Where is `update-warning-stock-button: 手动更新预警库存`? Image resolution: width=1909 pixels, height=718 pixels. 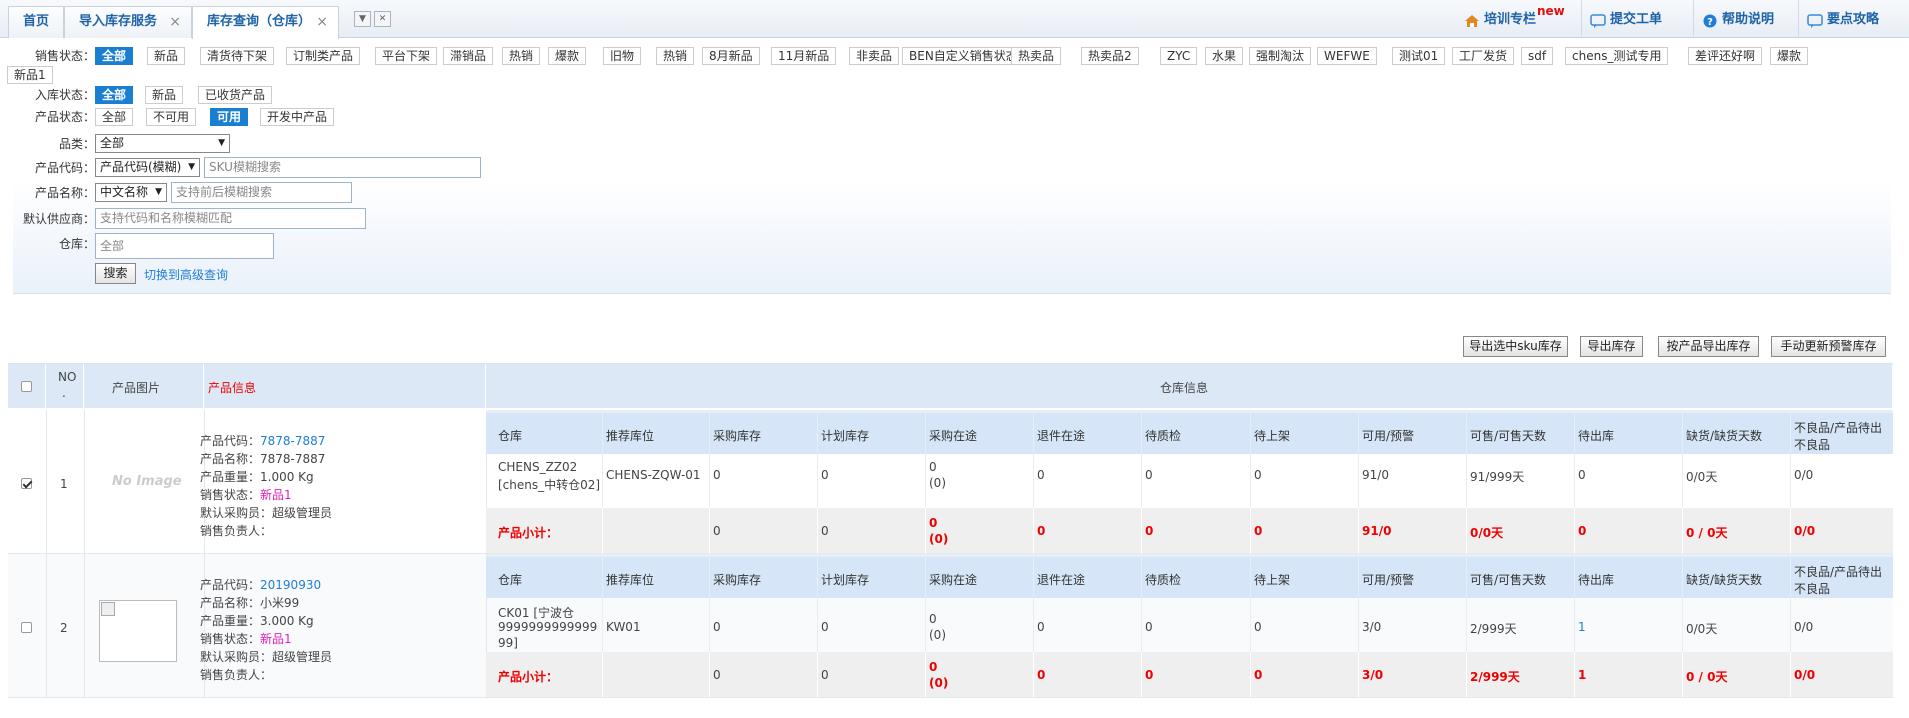 update-warning-stock-button: 手动更新预警库存 is located at coordinates (1828, 346).